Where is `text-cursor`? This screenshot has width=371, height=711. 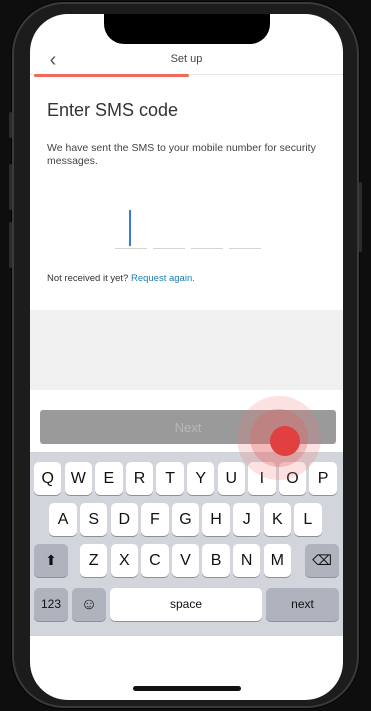
text-cursor is located at coordinates (130, 228).